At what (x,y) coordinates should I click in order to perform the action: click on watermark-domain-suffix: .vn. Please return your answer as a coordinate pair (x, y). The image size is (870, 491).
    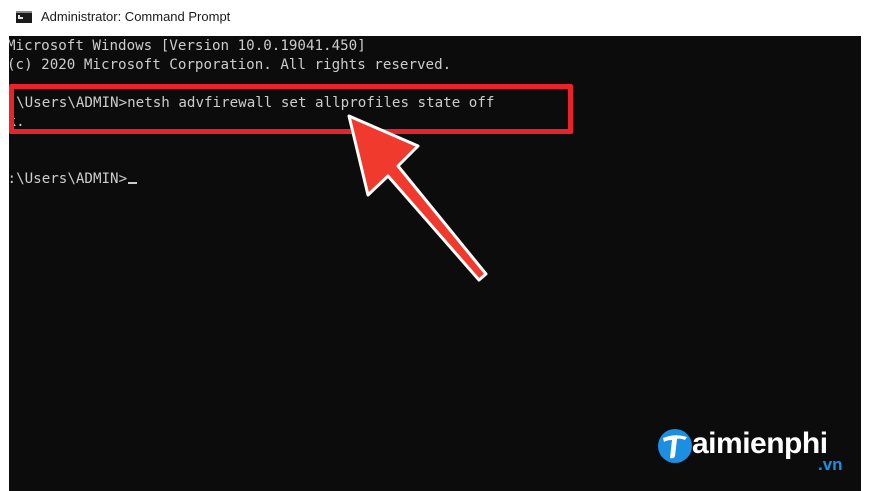
    Looking at the image, I should click on (830, 464).